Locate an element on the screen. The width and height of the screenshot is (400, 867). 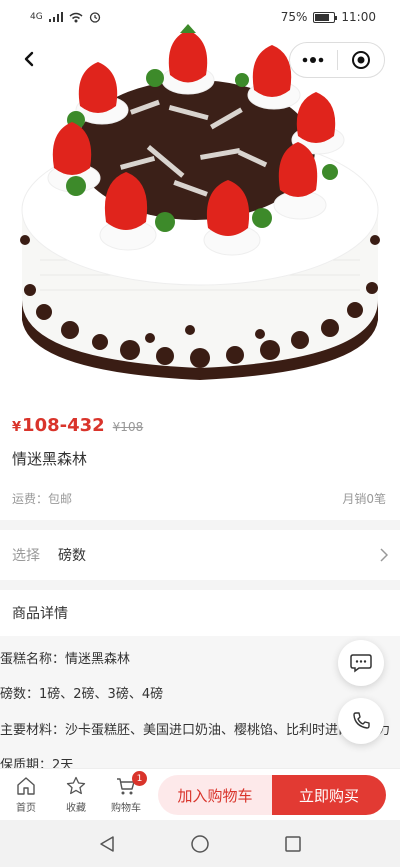
nav-recents-button is located at coordinates (293, 844).